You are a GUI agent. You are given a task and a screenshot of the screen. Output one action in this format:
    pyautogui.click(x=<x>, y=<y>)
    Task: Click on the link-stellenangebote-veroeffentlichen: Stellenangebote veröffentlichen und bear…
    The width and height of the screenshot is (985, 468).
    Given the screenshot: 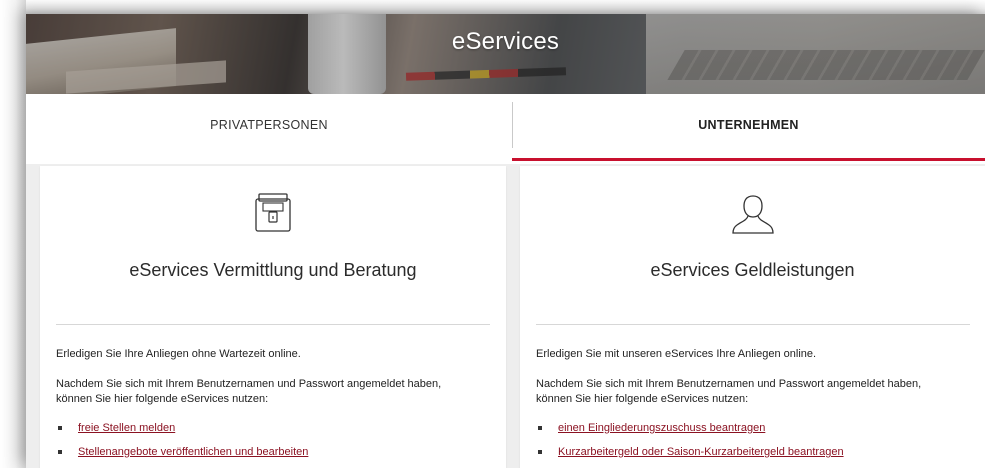 What is the action you would take?
    pyautogui.click(x=193, y=452)
    